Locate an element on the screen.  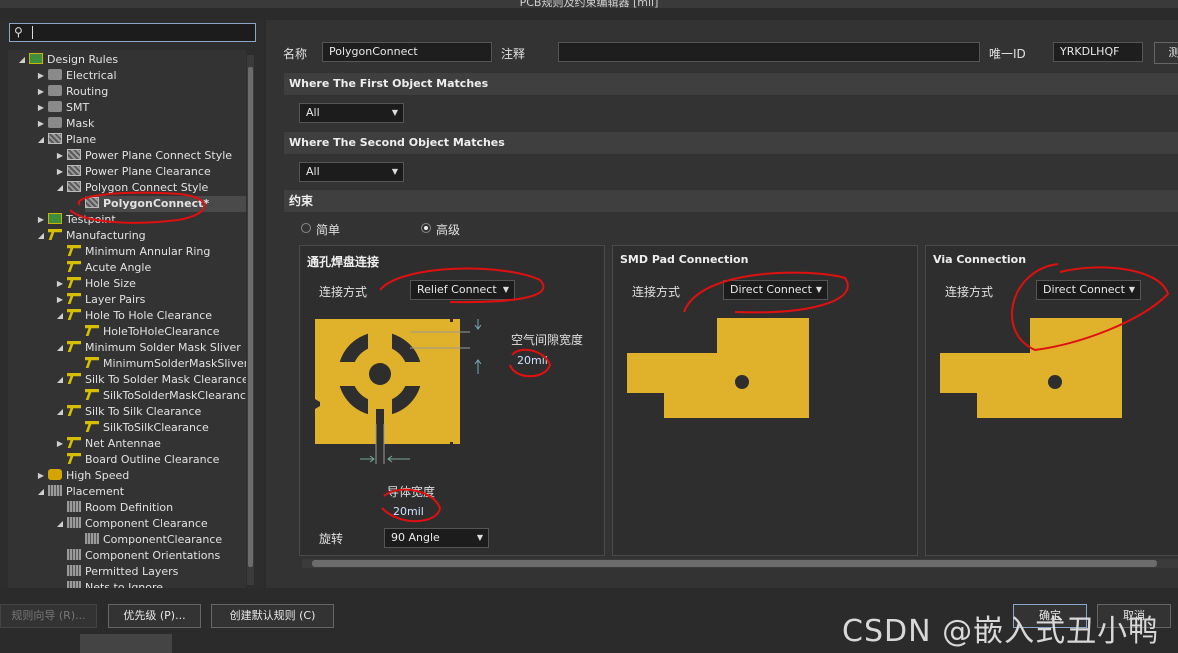
tree-item: ◢ Plane is located at coordinates (67, 140).